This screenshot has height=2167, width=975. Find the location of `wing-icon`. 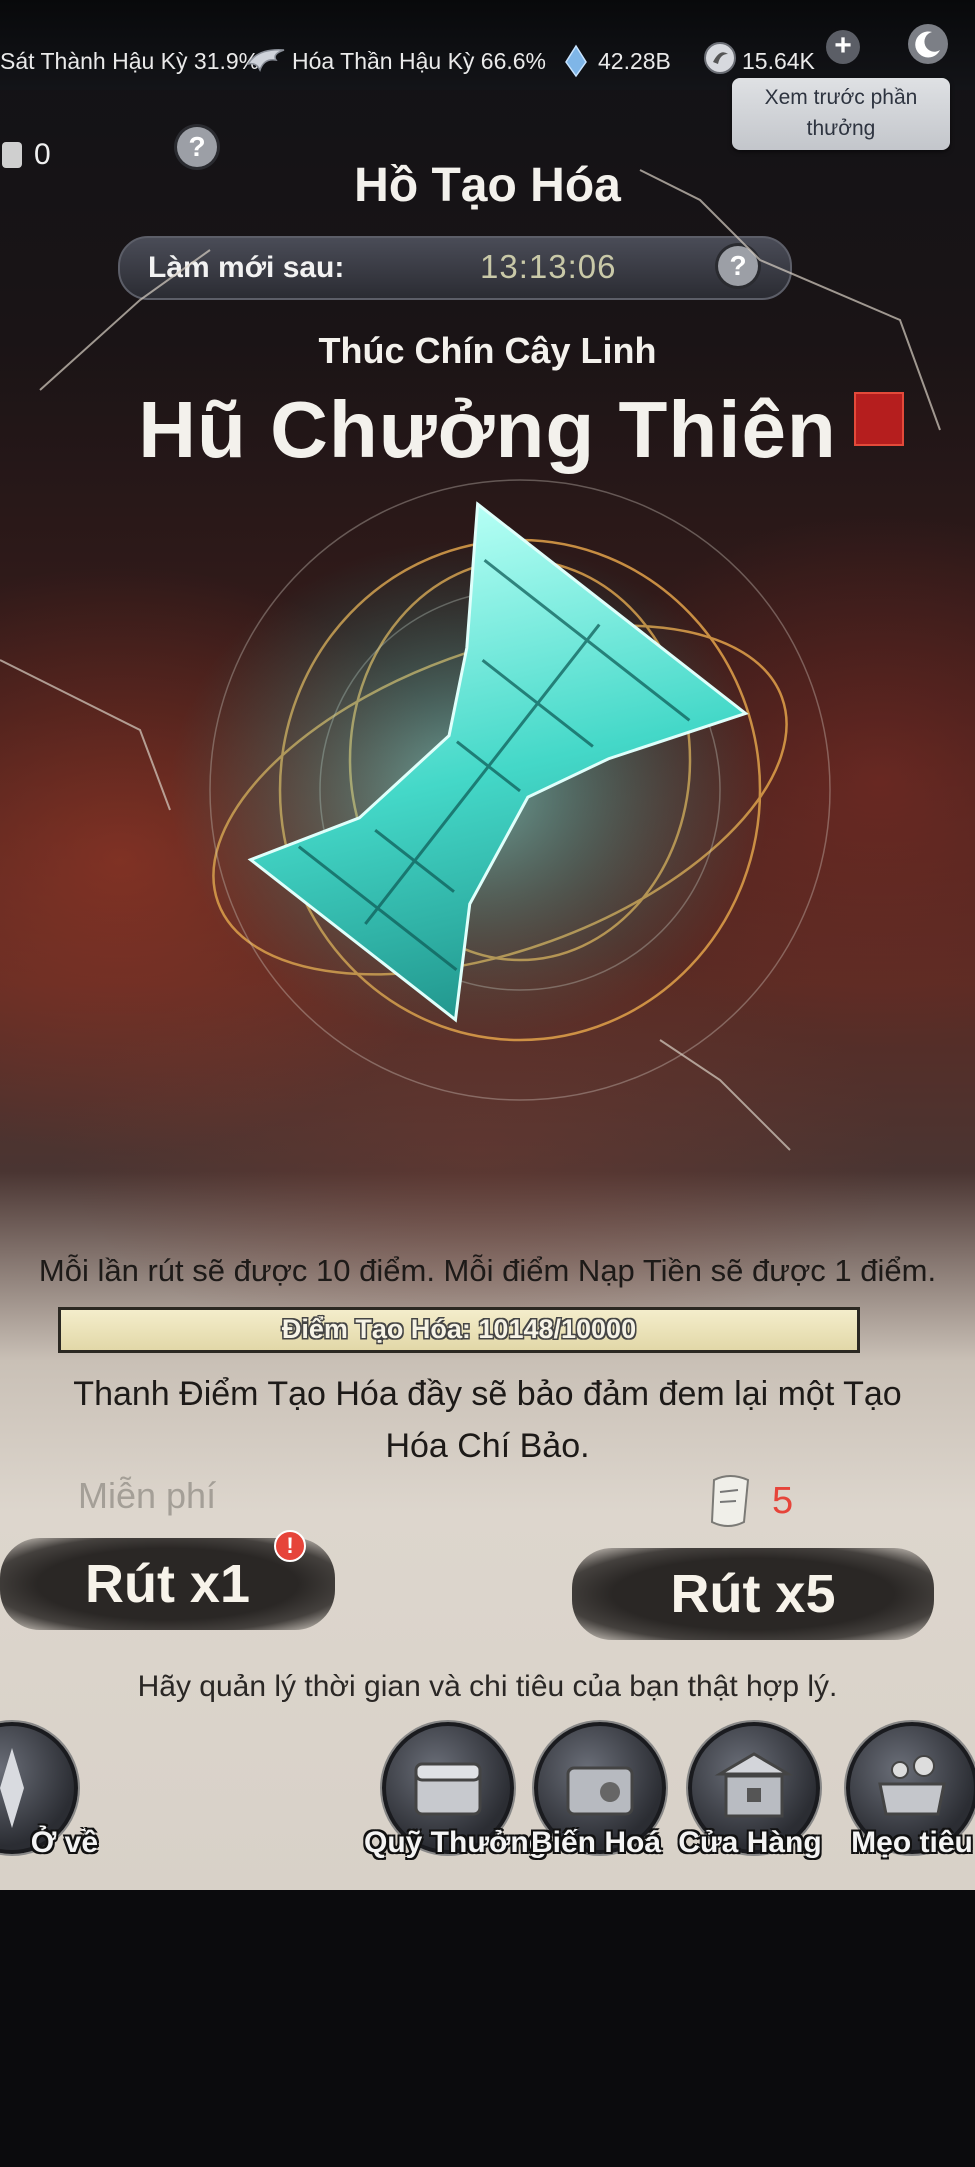

wing-icon is located at coordinates (265, 60).